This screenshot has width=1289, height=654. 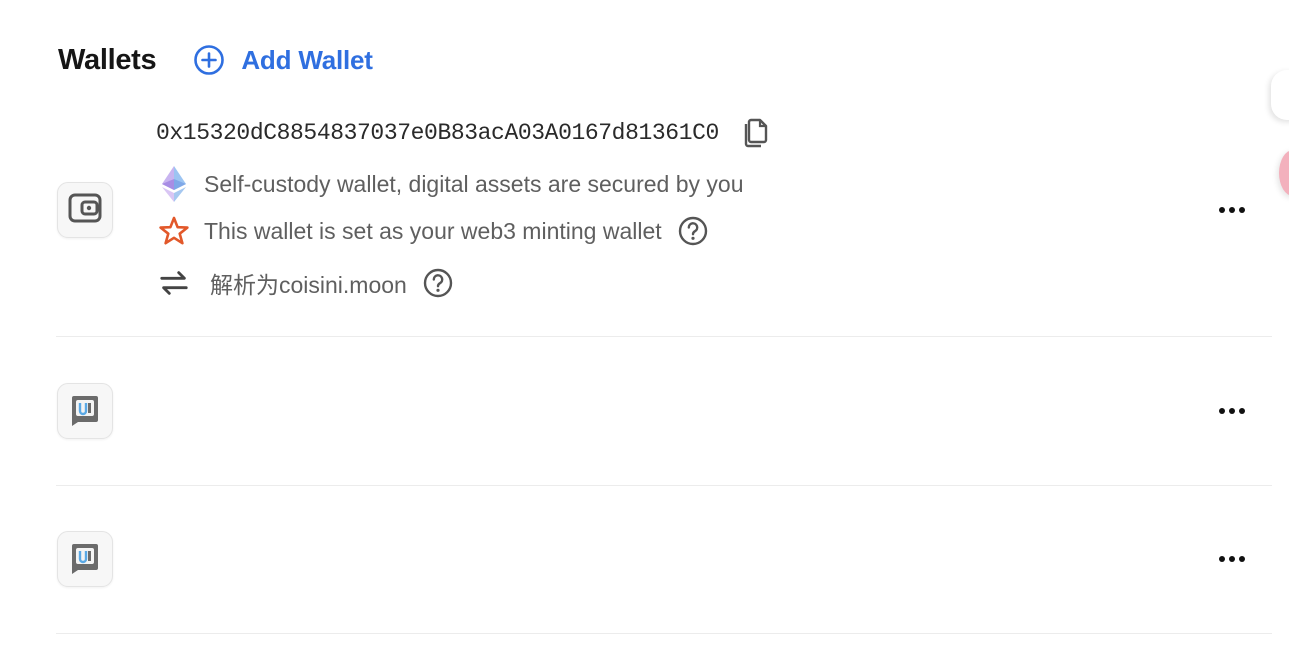 What do you see at coordinates (174, 231) in the screenshot?
I see `star-icon` at bounding box center [174, 231].